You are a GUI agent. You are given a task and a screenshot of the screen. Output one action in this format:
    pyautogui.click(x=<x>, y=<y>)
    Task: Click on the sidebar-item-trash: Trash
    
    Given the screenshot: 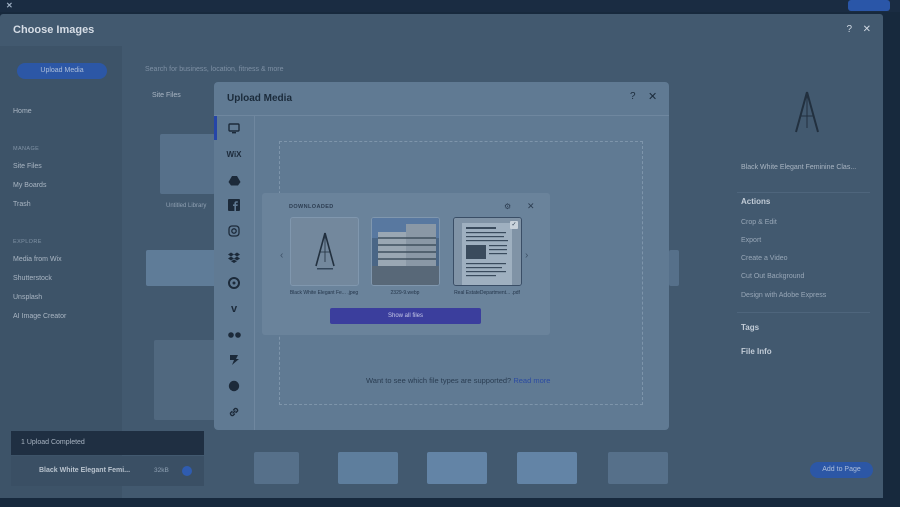 What is the action you would take?
    pyautogui.click(x=22, y=204)
    